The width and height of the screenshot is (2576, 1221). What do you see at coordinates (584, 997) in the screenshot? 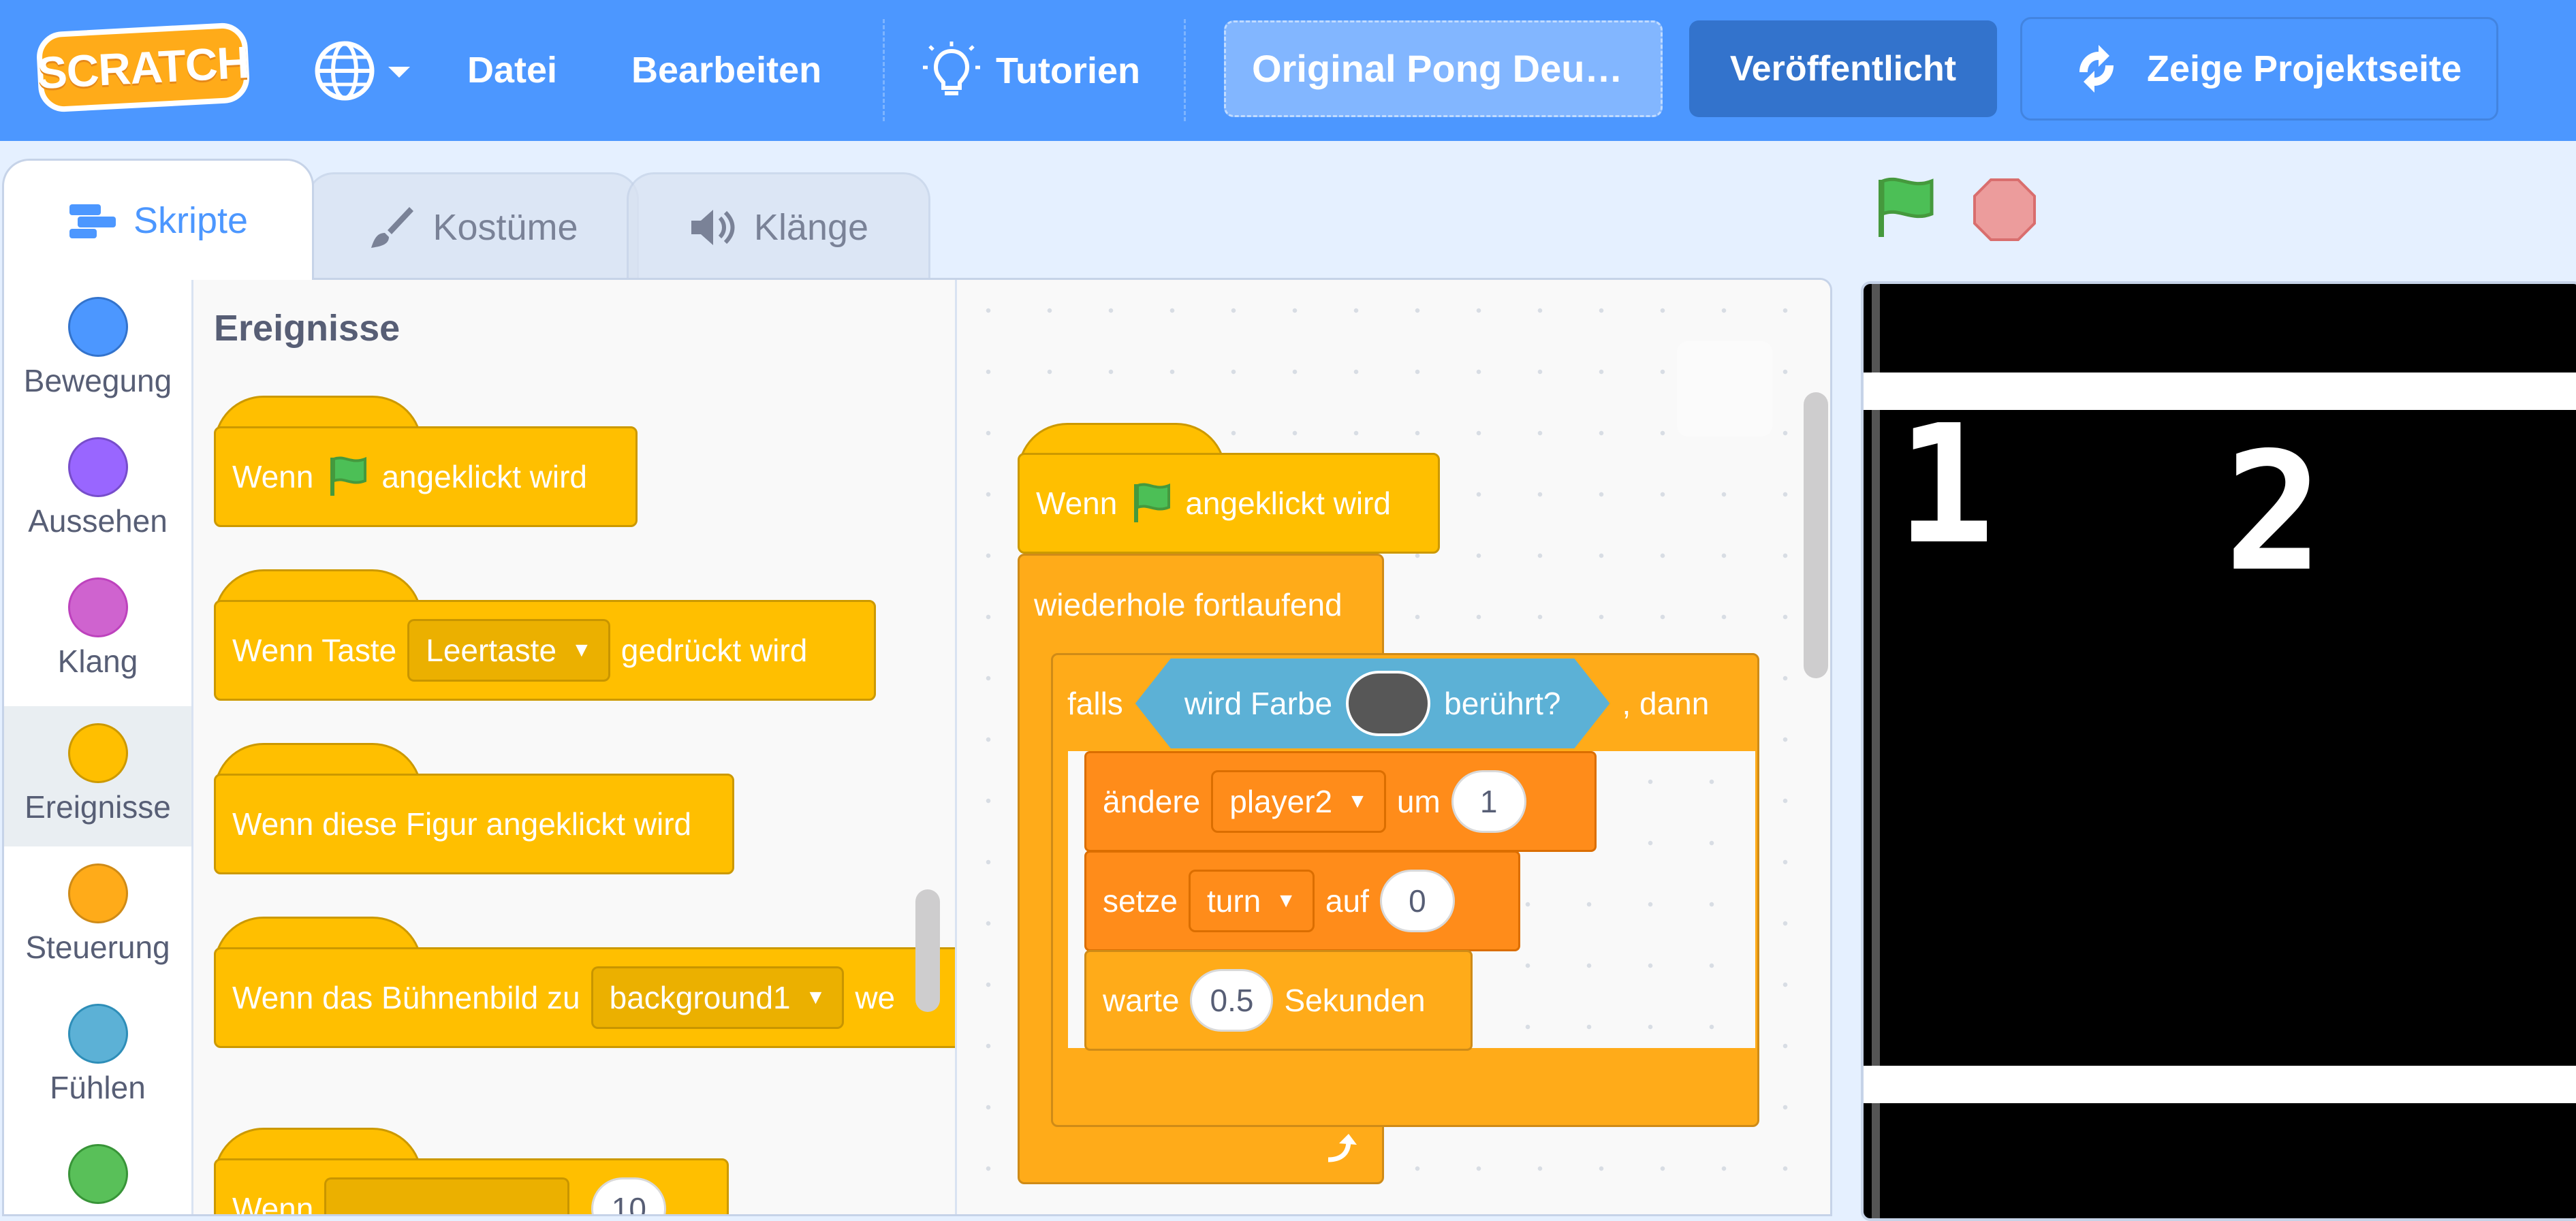
I see `when-backdrop-switches-block: Wenn das Bühnenbild zu background1 ▼ we` at bounding box center [584, 997].